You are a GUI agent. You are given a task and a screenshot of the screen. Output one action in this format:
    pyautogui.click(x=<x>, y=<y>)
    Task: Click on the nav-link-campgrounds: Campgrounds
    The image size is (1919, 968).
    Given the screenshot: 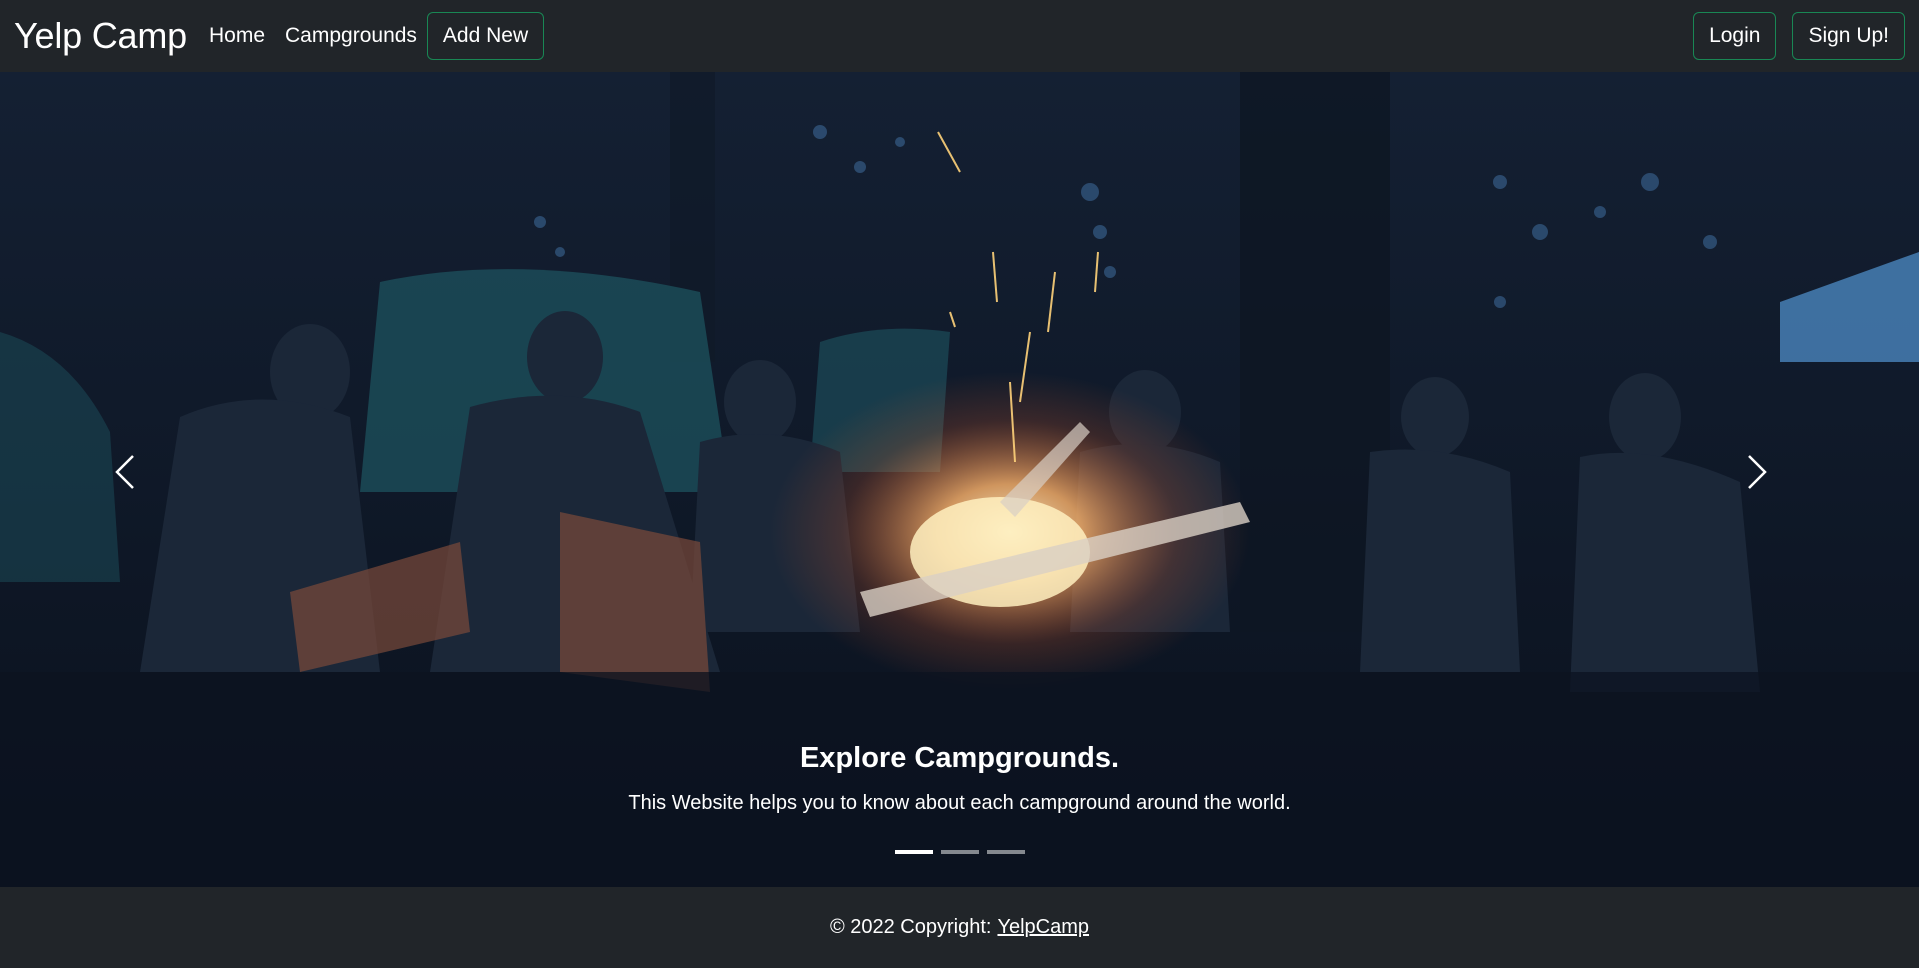 What is the action you would take?
    pyautogui.click(x=351, y=36)
    